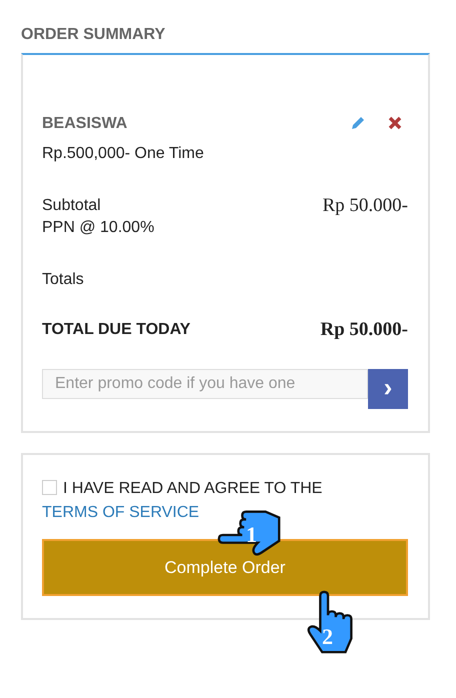 The height and width of the screenshot is (698, 456). I want to click on close-icon, so click(395, 123).